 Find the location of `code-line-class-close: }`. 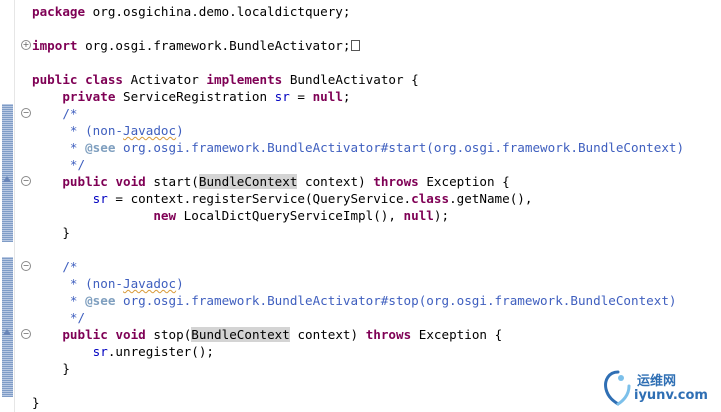

code-line-class-close: } is located at coordinates (36, 402).